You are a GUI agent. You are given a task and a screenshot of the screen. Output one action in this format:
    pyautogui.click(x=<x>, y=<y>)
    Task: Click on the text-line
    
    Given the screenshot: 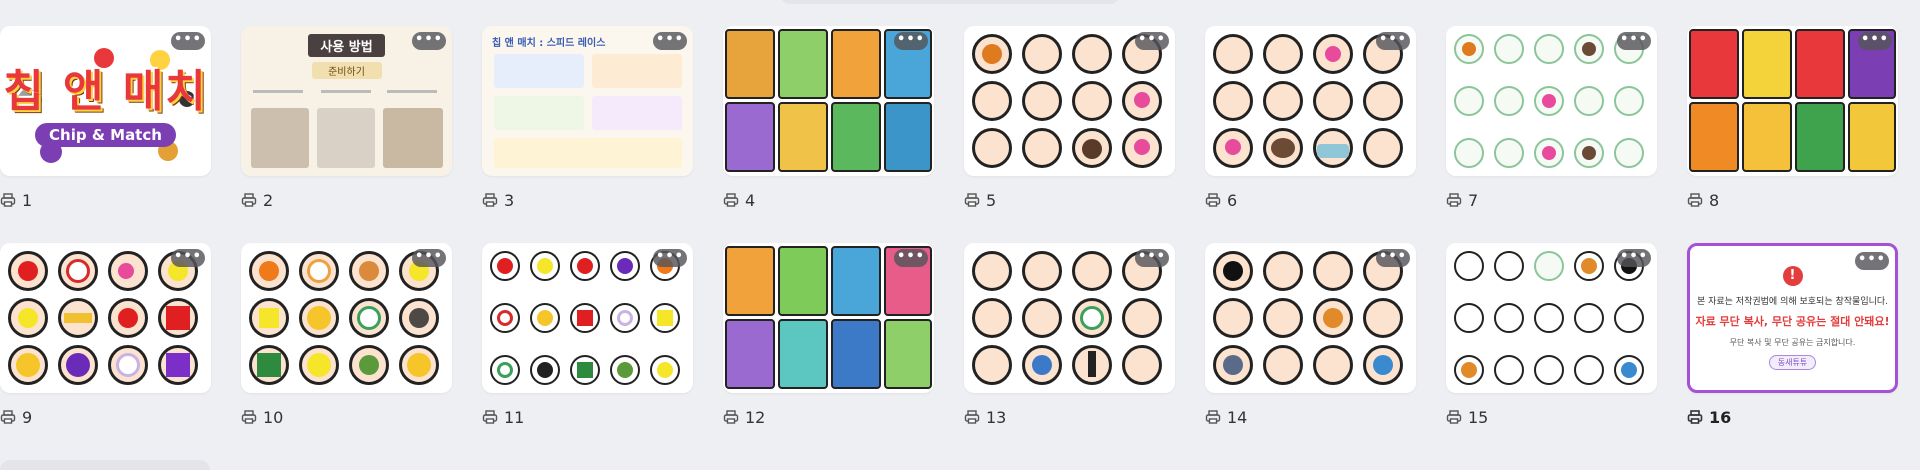 What is the action you would take?
    pyautogui.click(x=278, y=91)
    